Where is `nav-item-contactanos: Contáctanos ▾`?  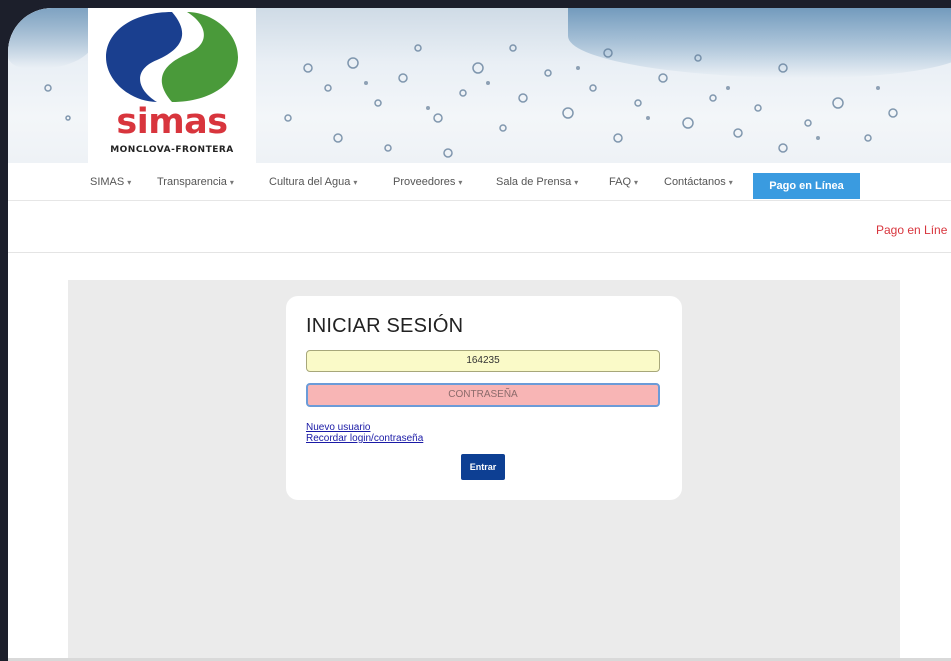
nav-item-contactanos: Contáctanos ▾ is located at coordinates (698, 182).